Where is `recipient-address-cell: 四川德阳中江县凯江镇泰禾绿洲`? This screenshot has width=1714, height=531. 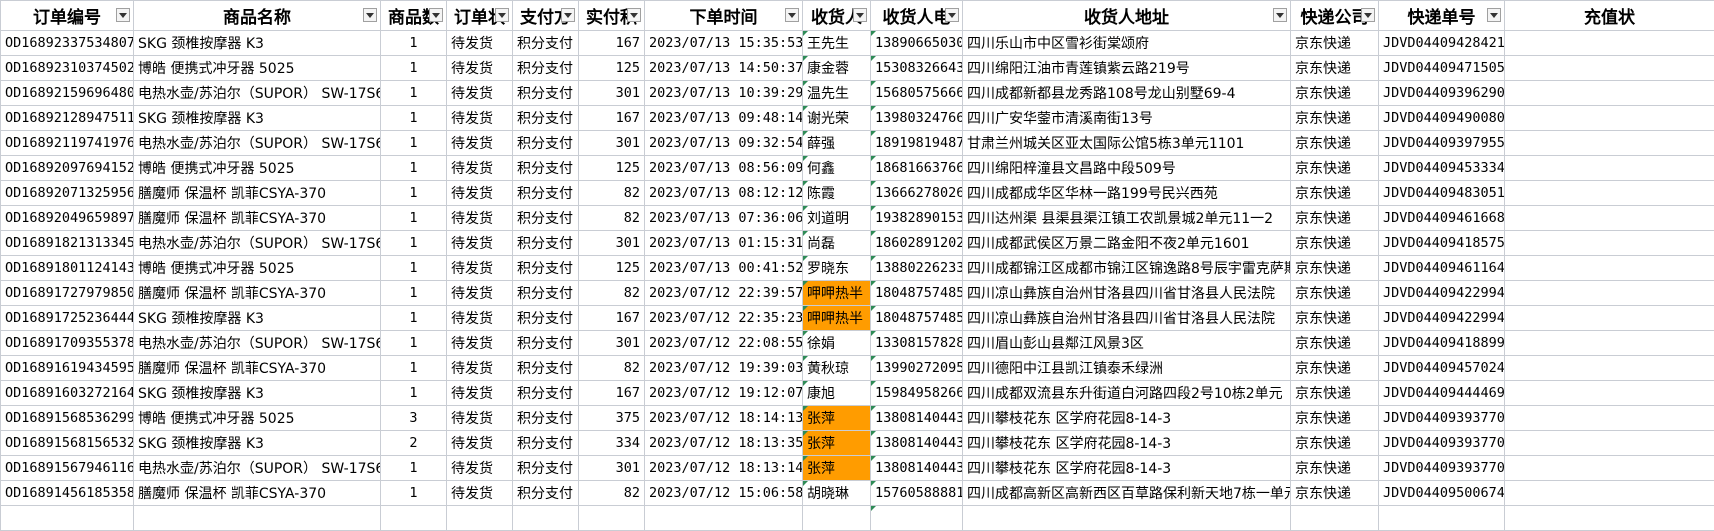 recipient-address-cell: 四川德阳中江县凯江镇泰禾绿洲 is located at coordinates (1127, 368).